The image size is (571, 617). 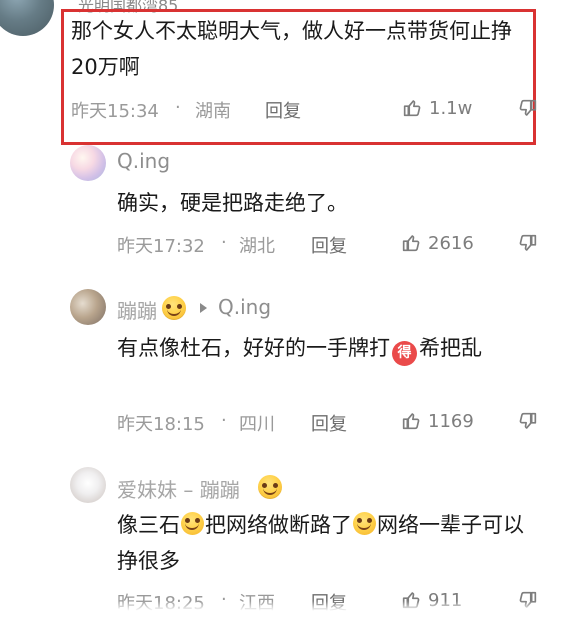 I want to click on like-count: 911, so click(x=445, y=600).